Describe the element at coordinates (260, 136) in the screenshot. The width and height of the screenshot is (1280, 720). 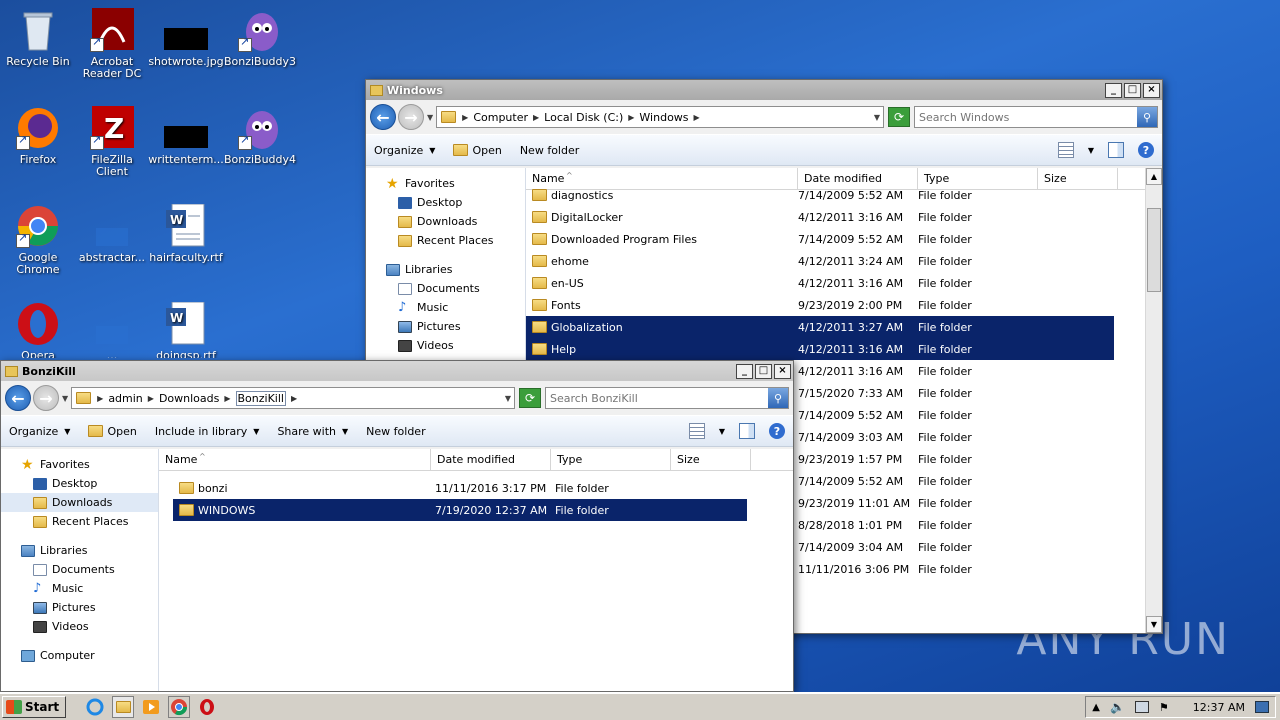
I see `desktop-icon-bonzibuddy4: BonziBuddy4` at that location.